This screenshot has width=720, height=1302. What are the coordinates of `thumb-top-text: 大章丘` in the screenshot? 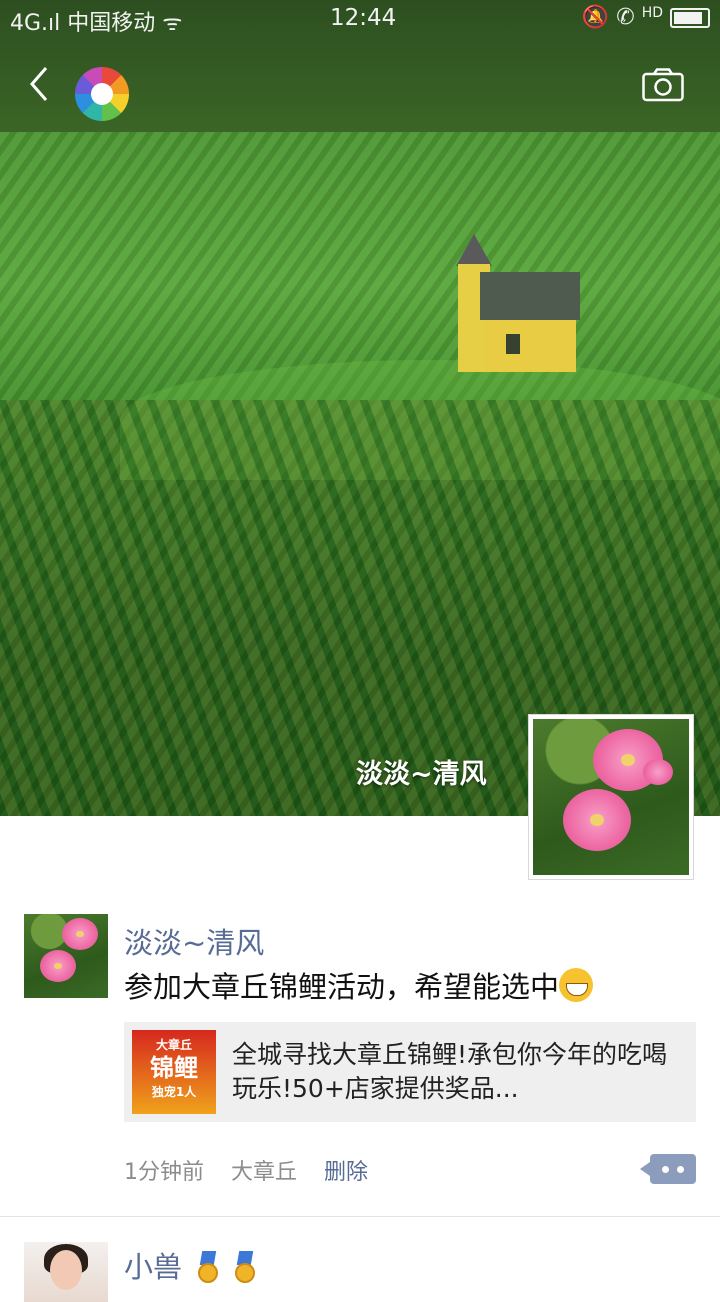 It's located at (173, 1045).